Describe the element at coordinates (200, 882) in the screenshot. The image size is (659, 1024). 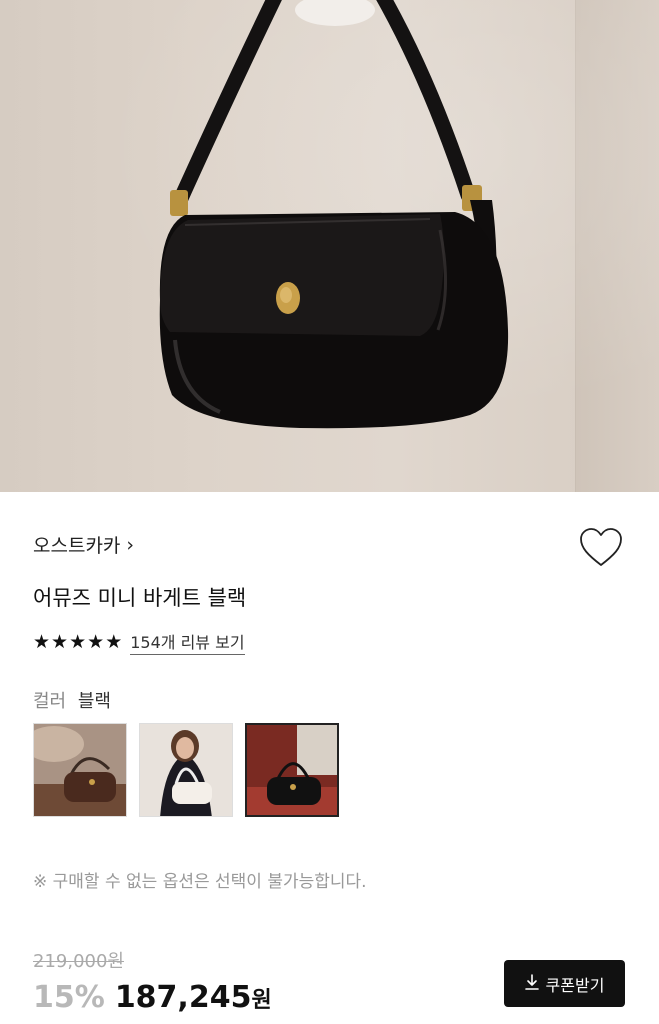
I see `option-notice: ※ 구매할 수 없는 옵션은 선택이 불가능합니다.` at that location.